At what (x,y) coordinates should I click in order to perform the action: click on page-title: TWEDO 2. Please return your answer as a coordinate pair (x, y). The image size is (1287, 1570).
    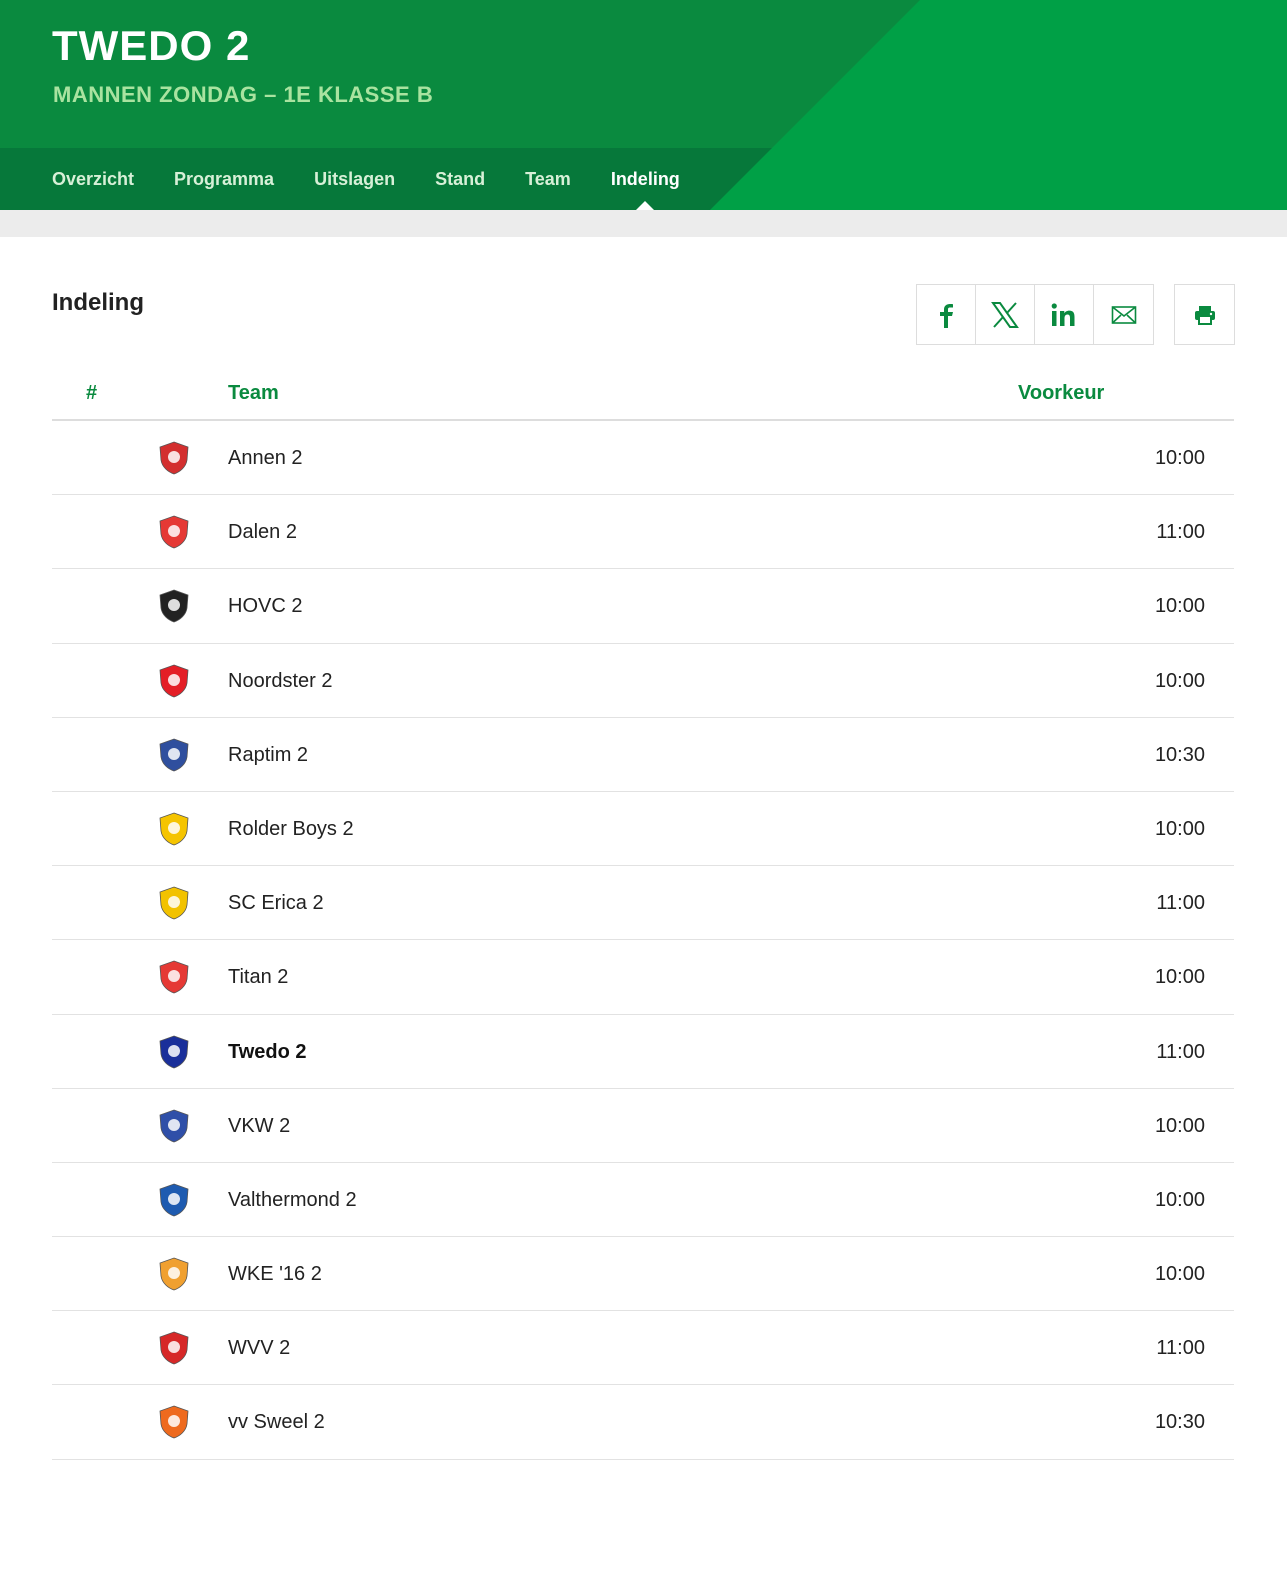
    Looking at the image, I should click on (151, 45).